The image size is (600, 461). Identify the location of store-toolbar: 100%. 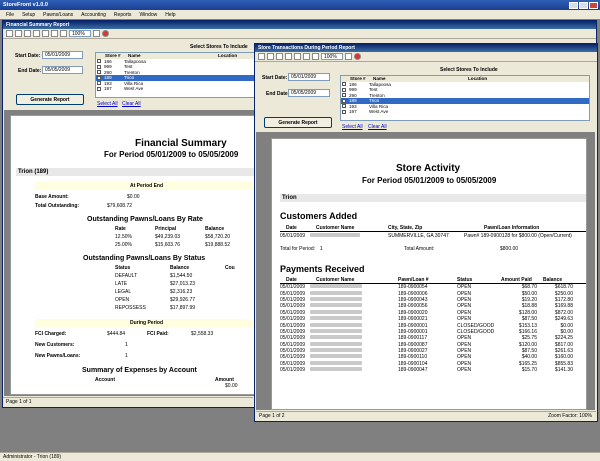
(426, 57).